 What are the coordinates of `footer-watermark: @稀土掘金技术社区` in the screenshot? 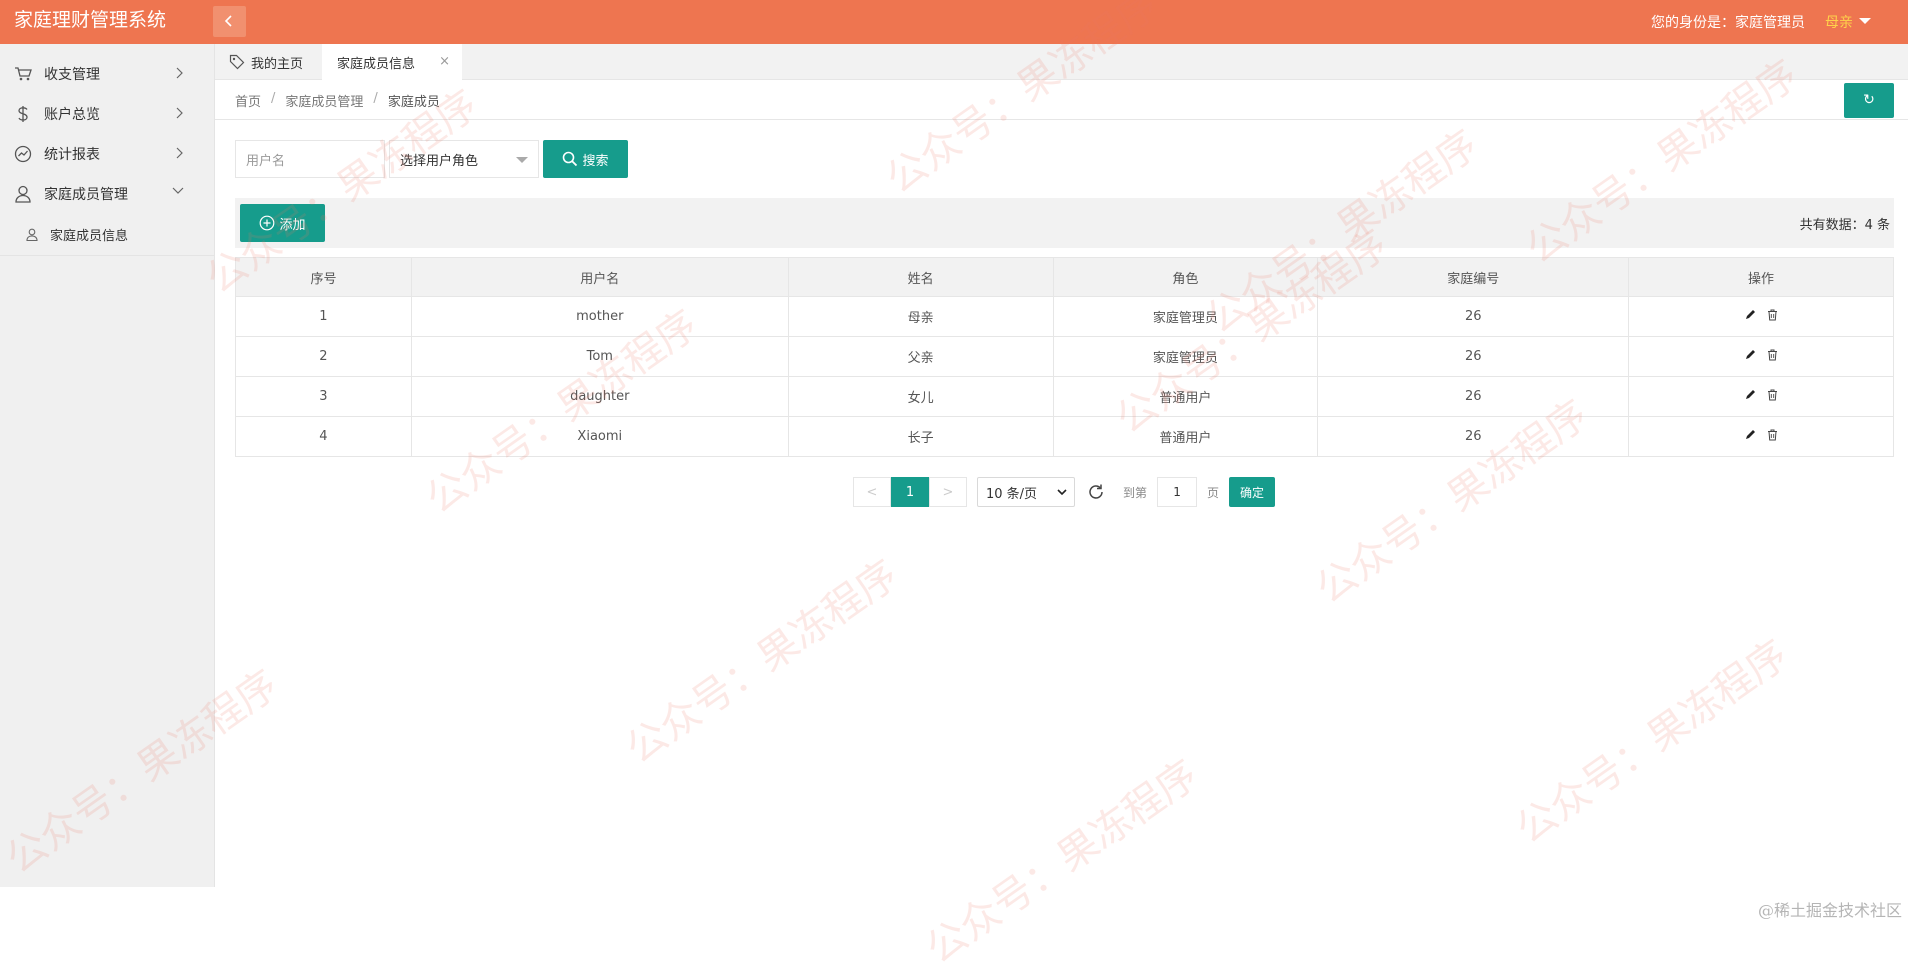 It's located at (1830, 909).